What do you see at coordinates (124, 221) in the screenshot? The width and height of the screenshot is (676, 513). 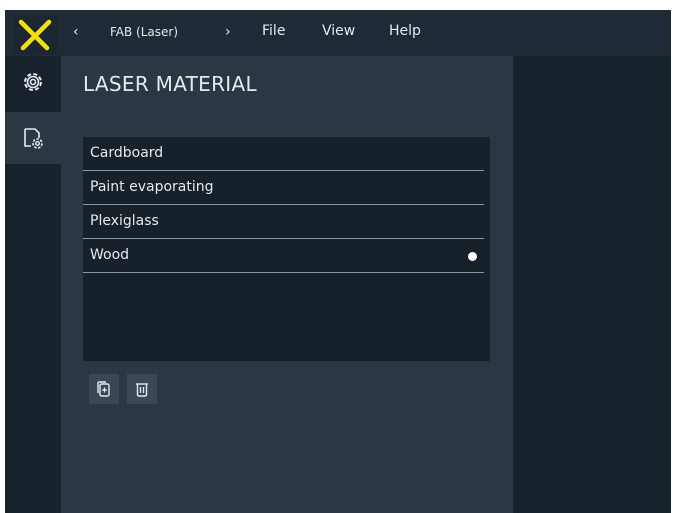 I see `list-item-label: Plexiglass` at bounding box center [124, 221].